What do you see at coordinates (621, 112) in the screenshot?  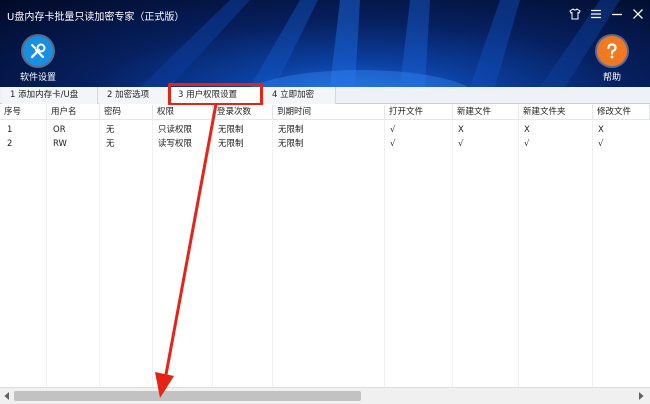 I see `column-header-modify-file: 修改文件` at bounding box center [621, 112].